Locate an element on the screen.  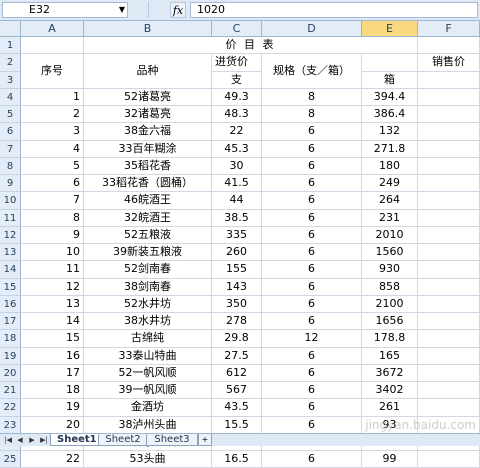
table-cell-seq: 6 is located at coordinates (52, 184).